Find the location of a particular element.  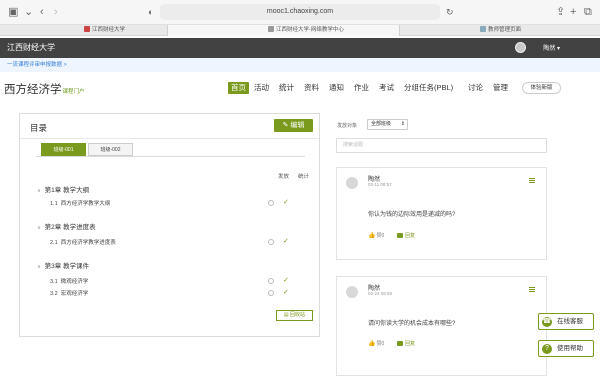

lesson-2-1: 2.1 西方经济学教学进度表 is located at coordinates (83, 242).